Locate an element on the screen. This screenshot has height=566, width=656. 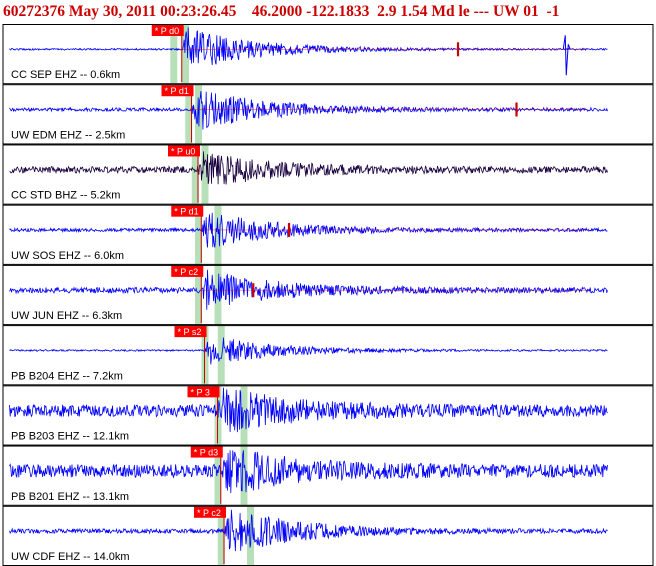
station-label: UW JUN EHZ -- 6.3km is located at coordinates (66, 316).